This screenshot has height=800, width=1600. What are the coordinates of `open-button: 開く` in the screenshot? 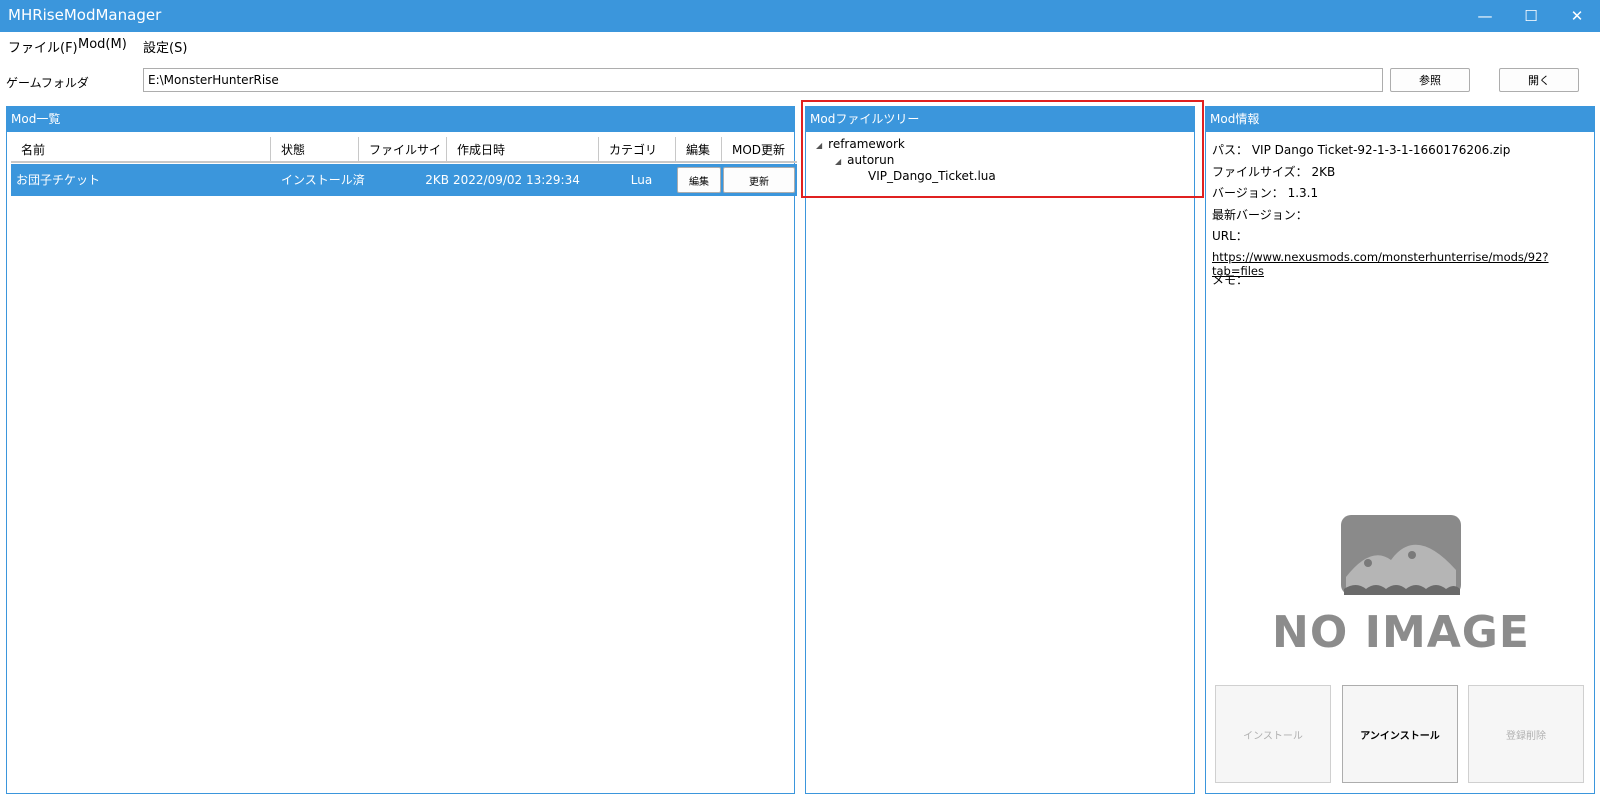 It's located at (1539, 80).